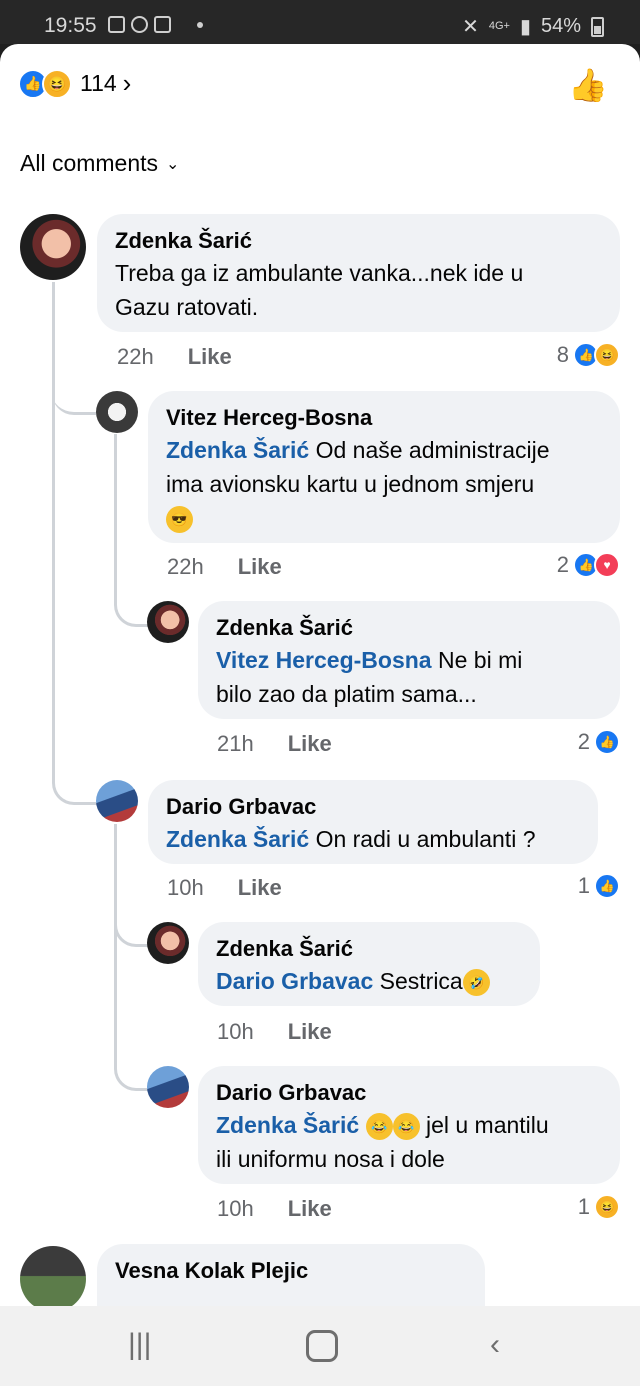 The height and width of the screenshot is (1386, 640). I want to click on comment-reactions: 1 😆, so click(599, 1207).